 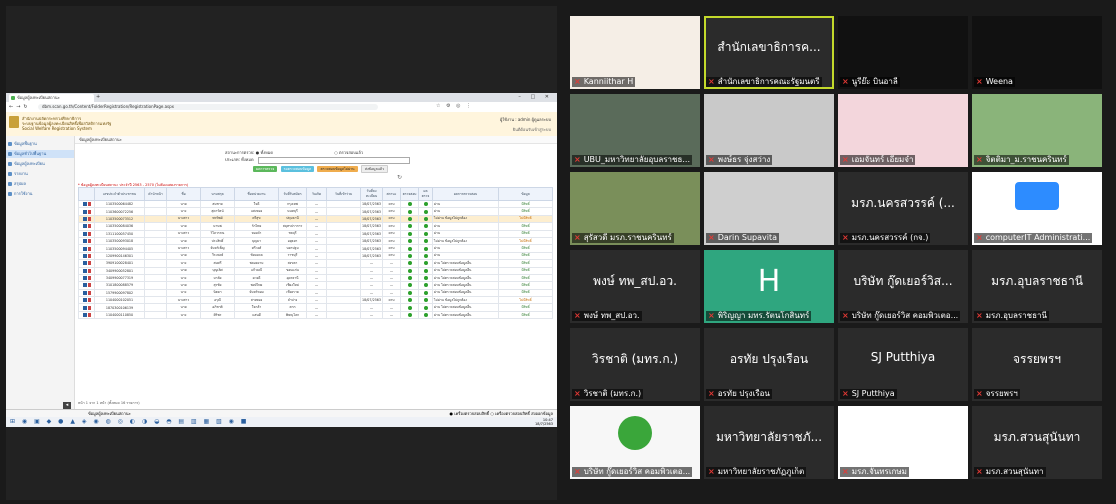 What do you see at coordinates (40, 194) in the screenshot?
I see `sidebar-item-usage: การใช้งาน` at bounding box center [40, 194].